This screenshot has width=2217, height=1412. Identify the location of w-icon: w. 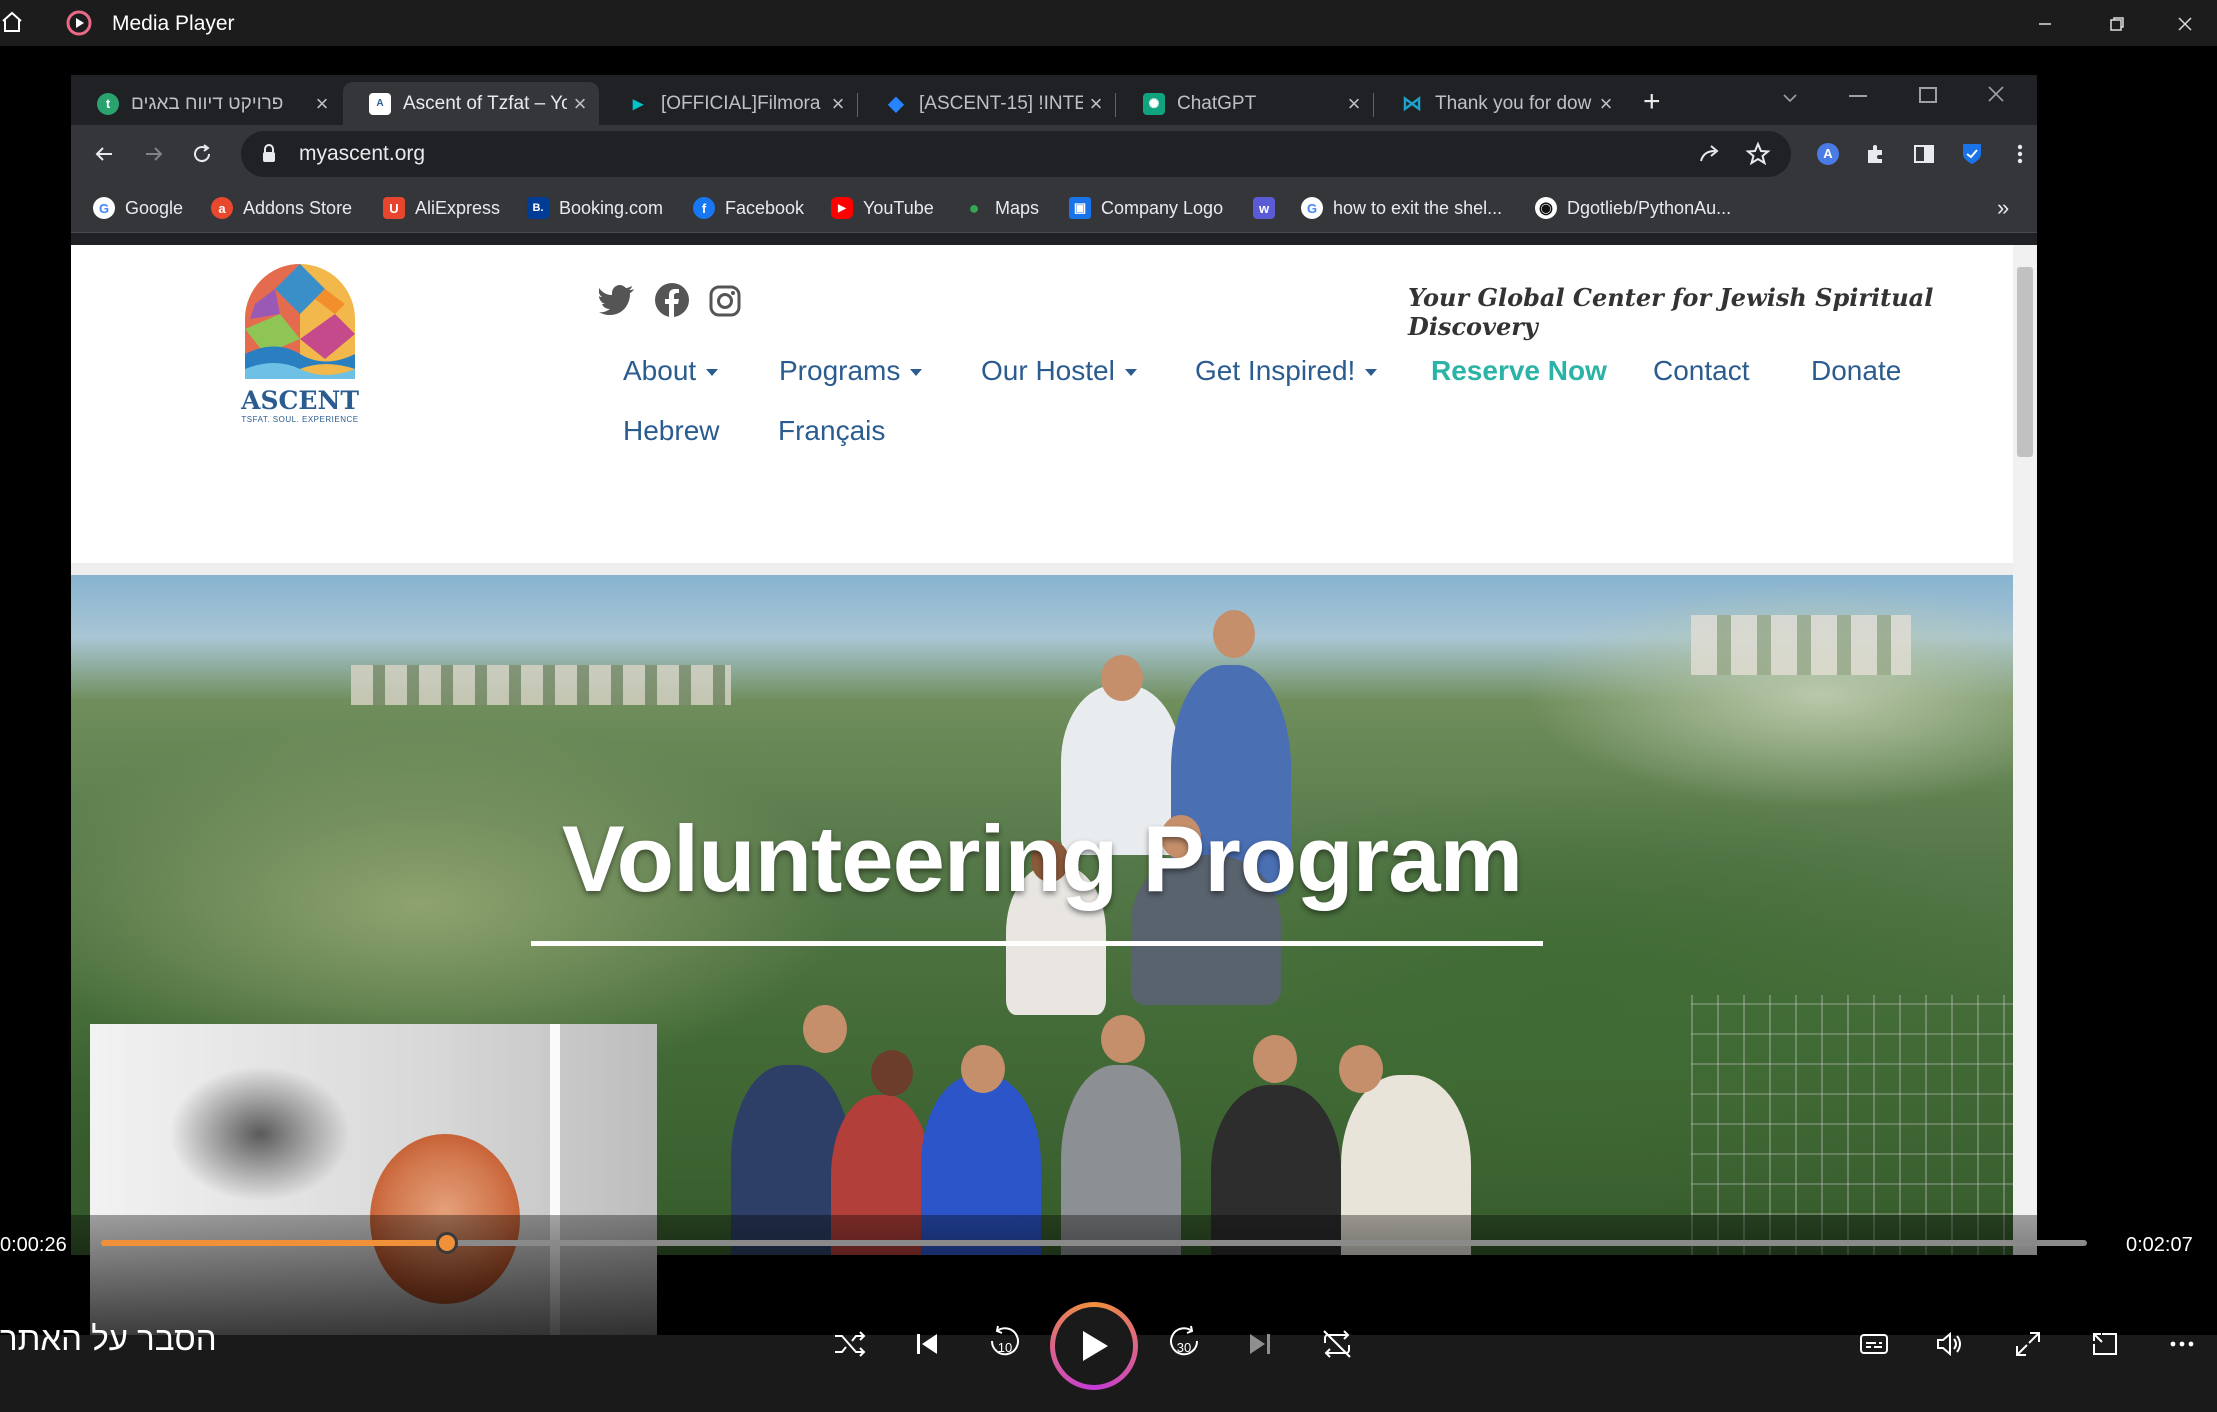
(1264, 208).